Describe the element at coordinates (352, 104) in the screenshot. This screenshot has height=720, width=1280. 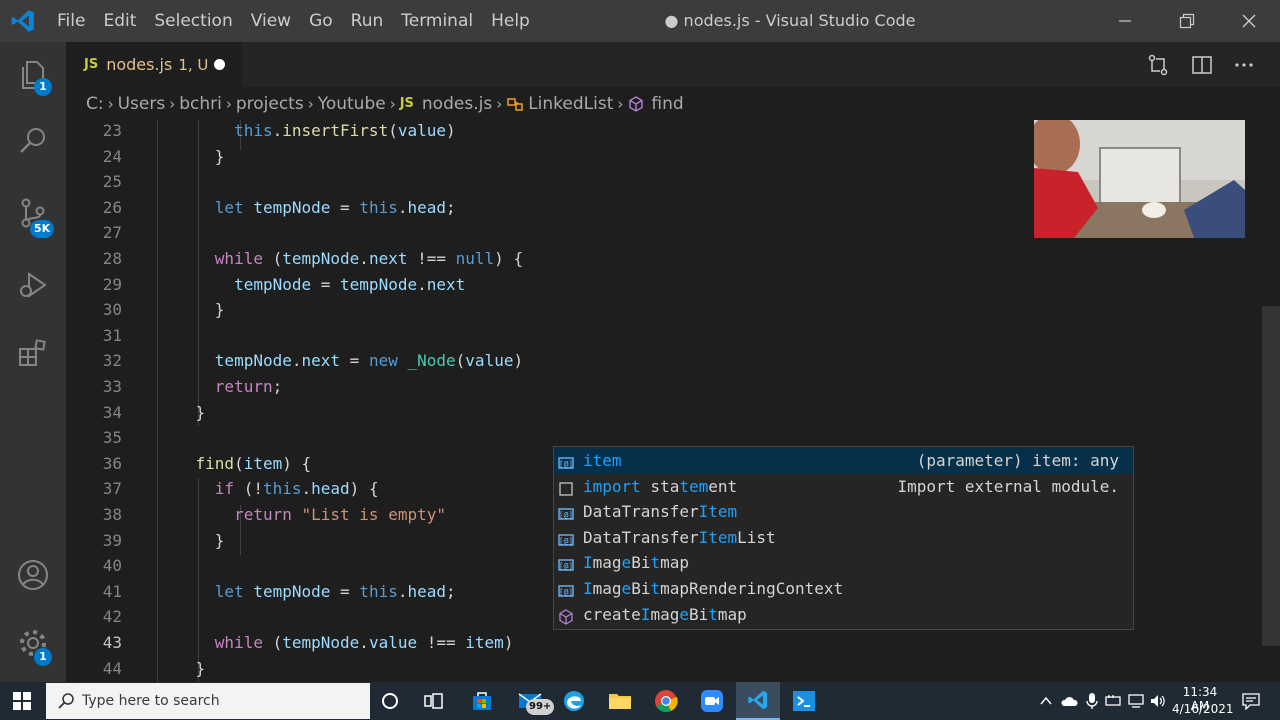
I see `breadcrumb-folder: Youtube` at that location.